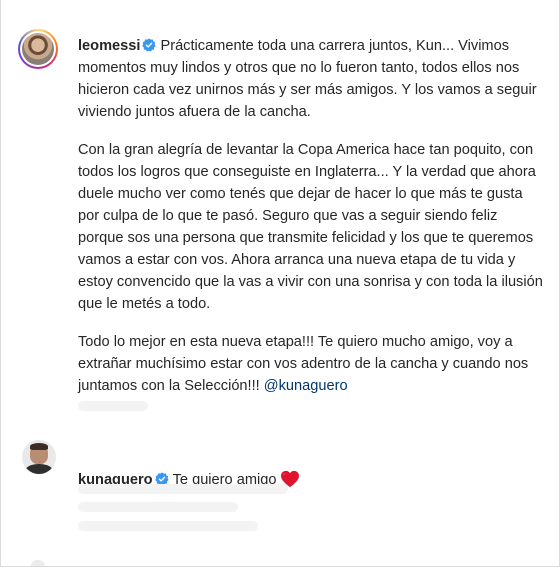 The width and height of the screenshot is (560, 568). Describe the element at coordinates (306, 386) in the screenshot. I see `mention-link: @kunaguero` at that location.